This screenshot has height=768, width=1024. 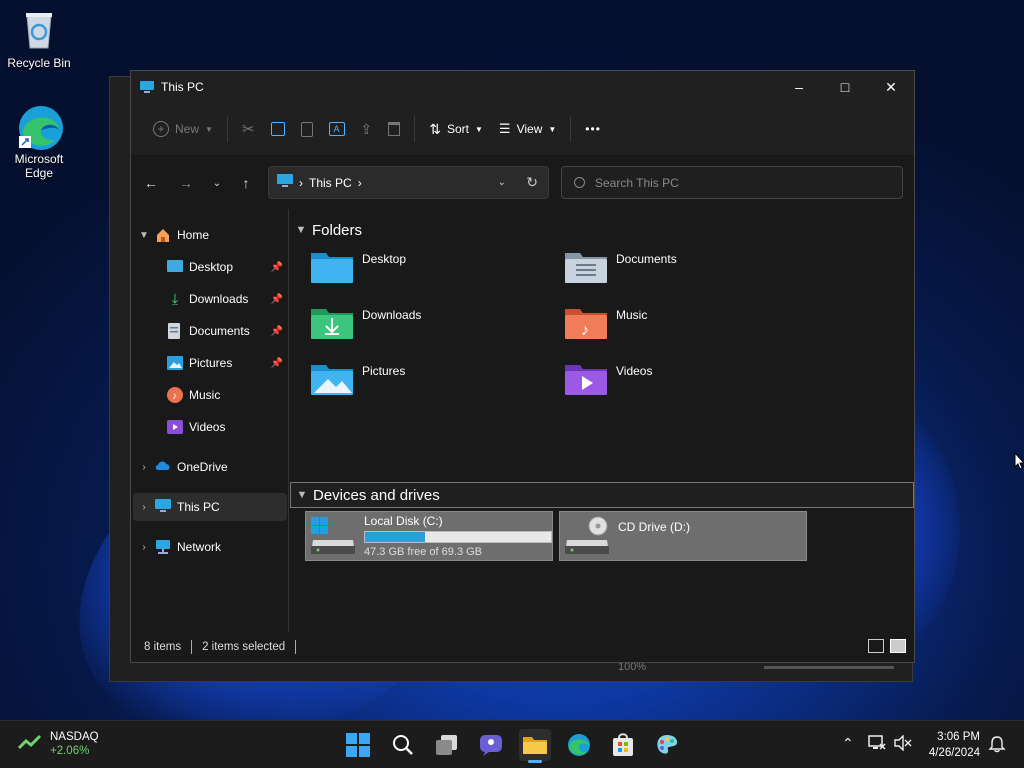 What do you see at coordinates (430, 383) in the screenshot?
I see `folder-pictures: Pictures` at bounding box center [430, 383].